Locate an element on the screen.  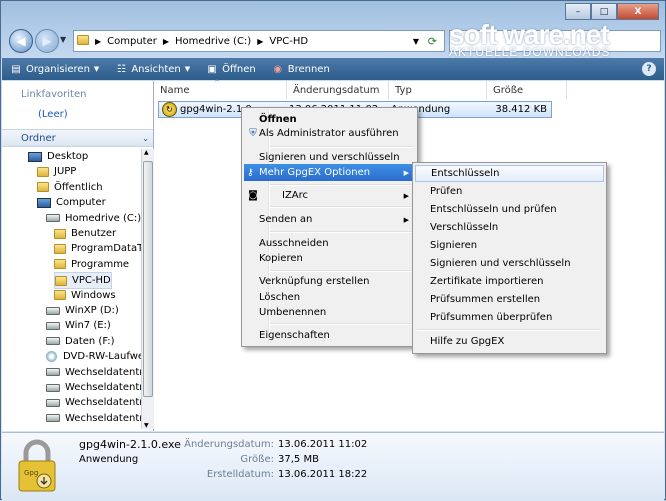
close-button: X is located at coordinates (638, 11).